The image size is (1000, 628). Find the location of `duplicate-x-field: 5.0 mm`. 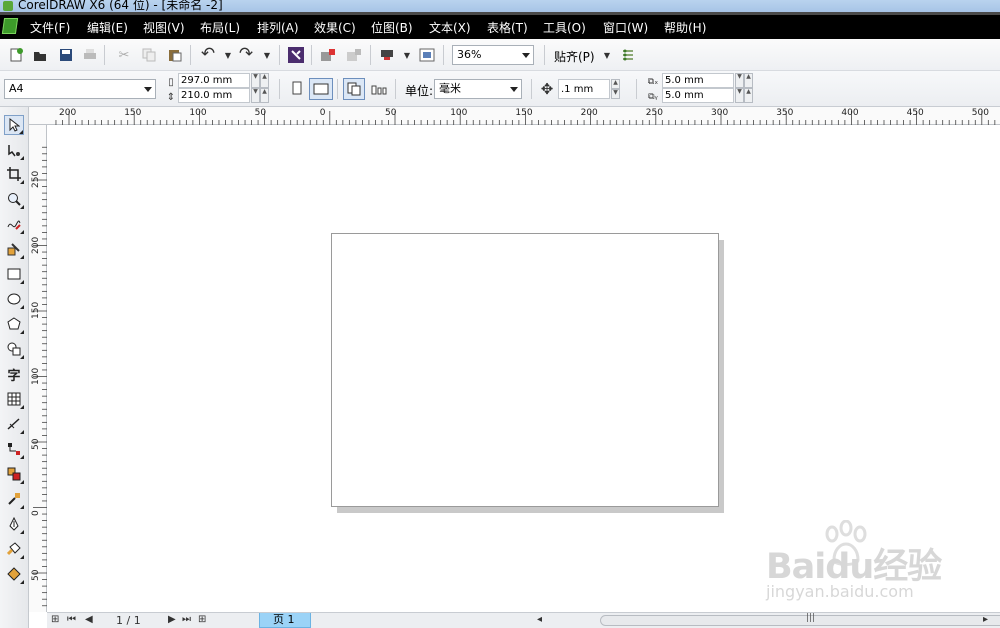

duplicate-x-field: 5.0 mm is located at coordinates (698, 80).